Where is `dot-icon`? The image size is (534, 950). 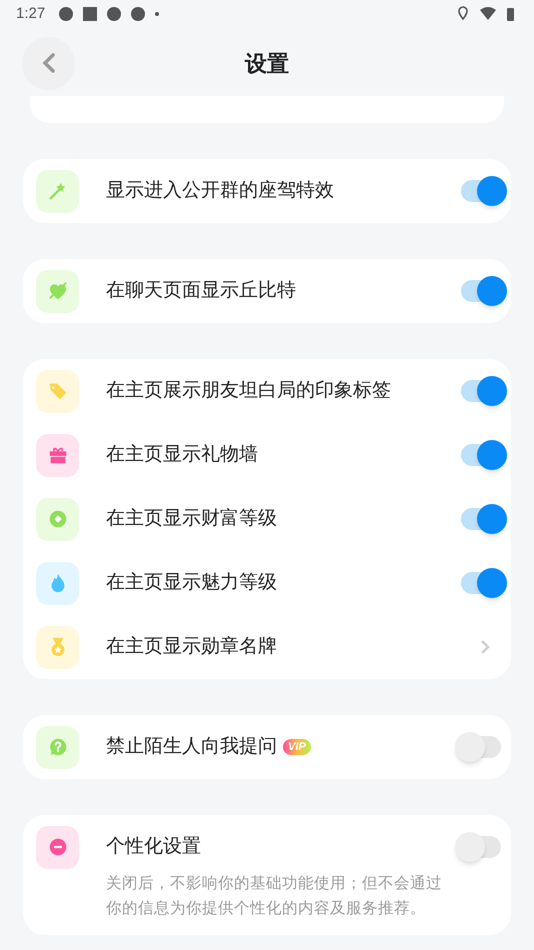 dot-icon is located at coordinates (157, 14).